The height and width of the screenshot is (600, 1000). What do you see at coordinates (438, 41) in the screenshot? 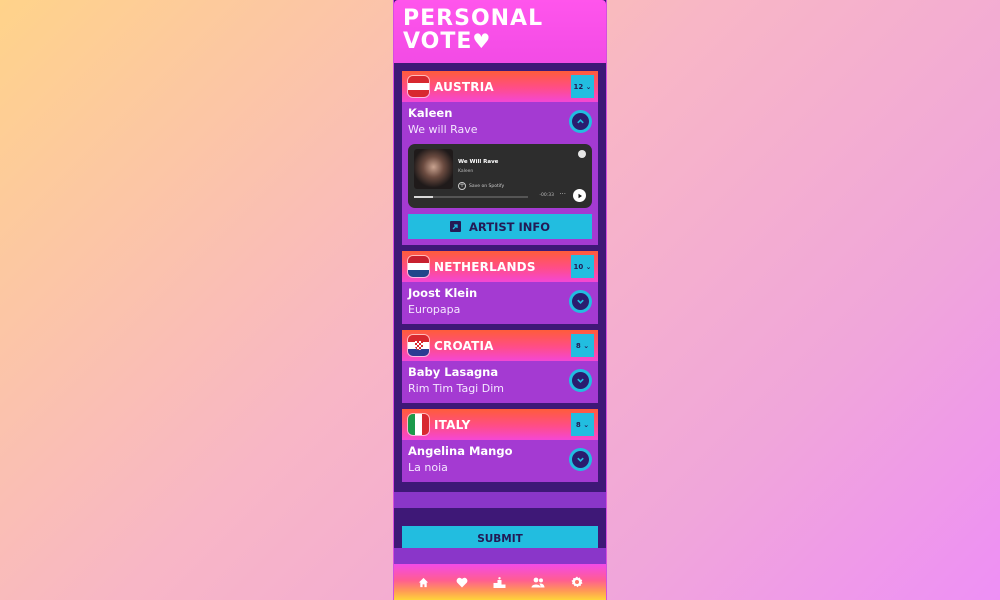
I see `title-line-2: VOTE` at bounding box center [438, 41].